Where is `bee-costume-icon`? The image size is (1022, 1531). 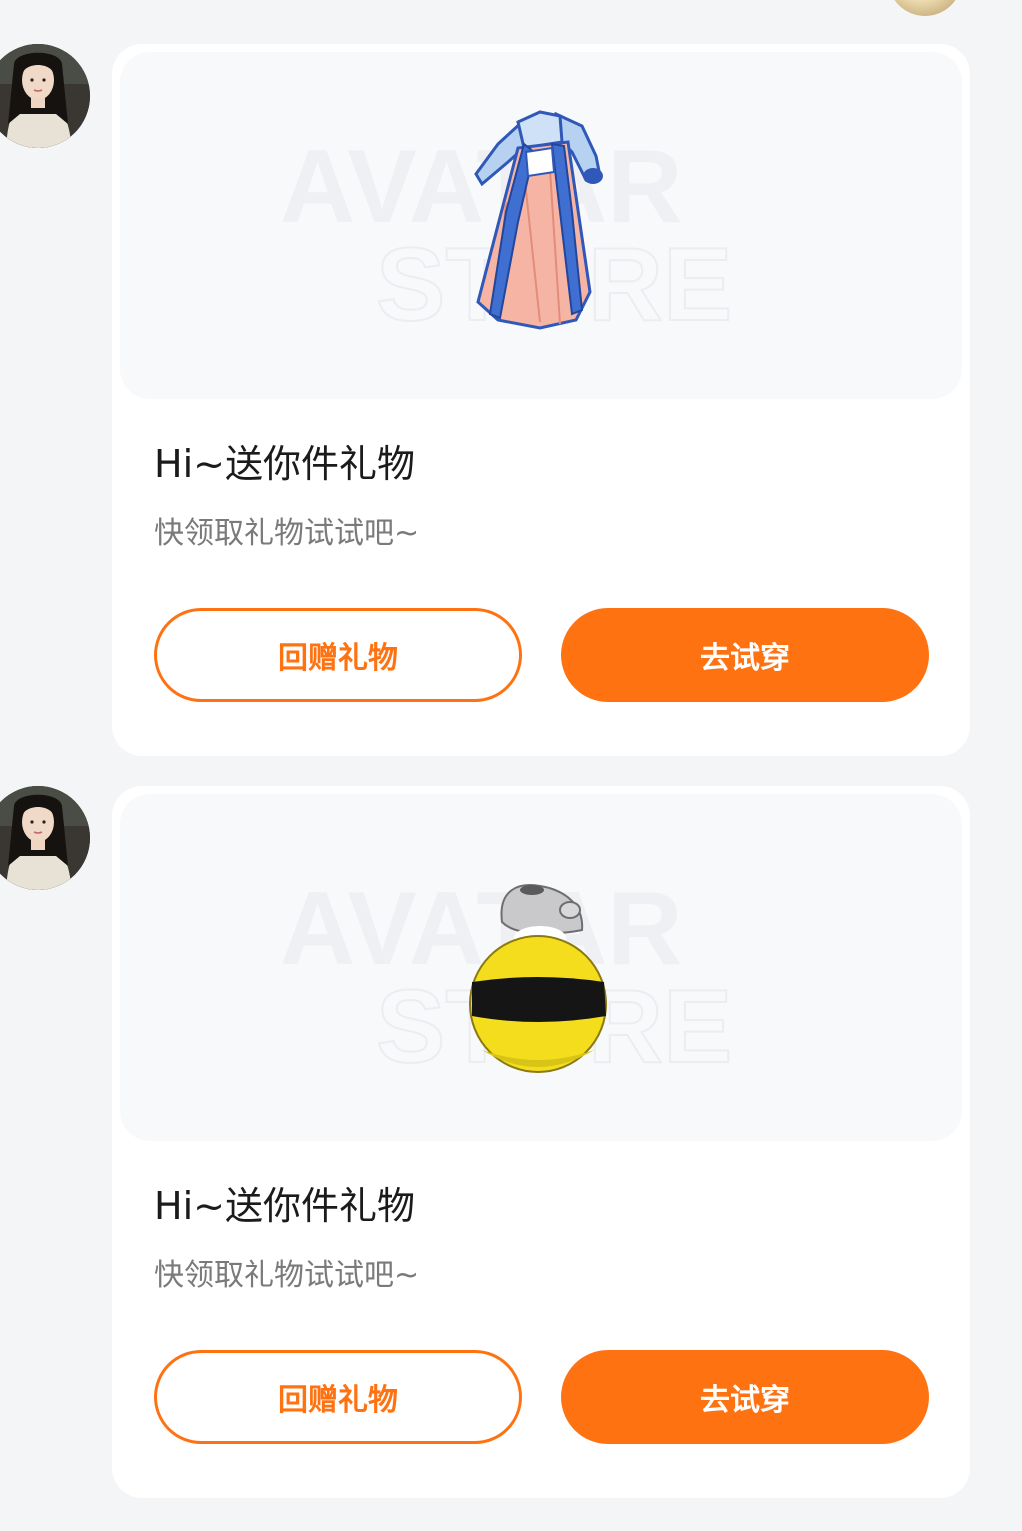 bee-costume-icon is located at coordinates (538, 978).